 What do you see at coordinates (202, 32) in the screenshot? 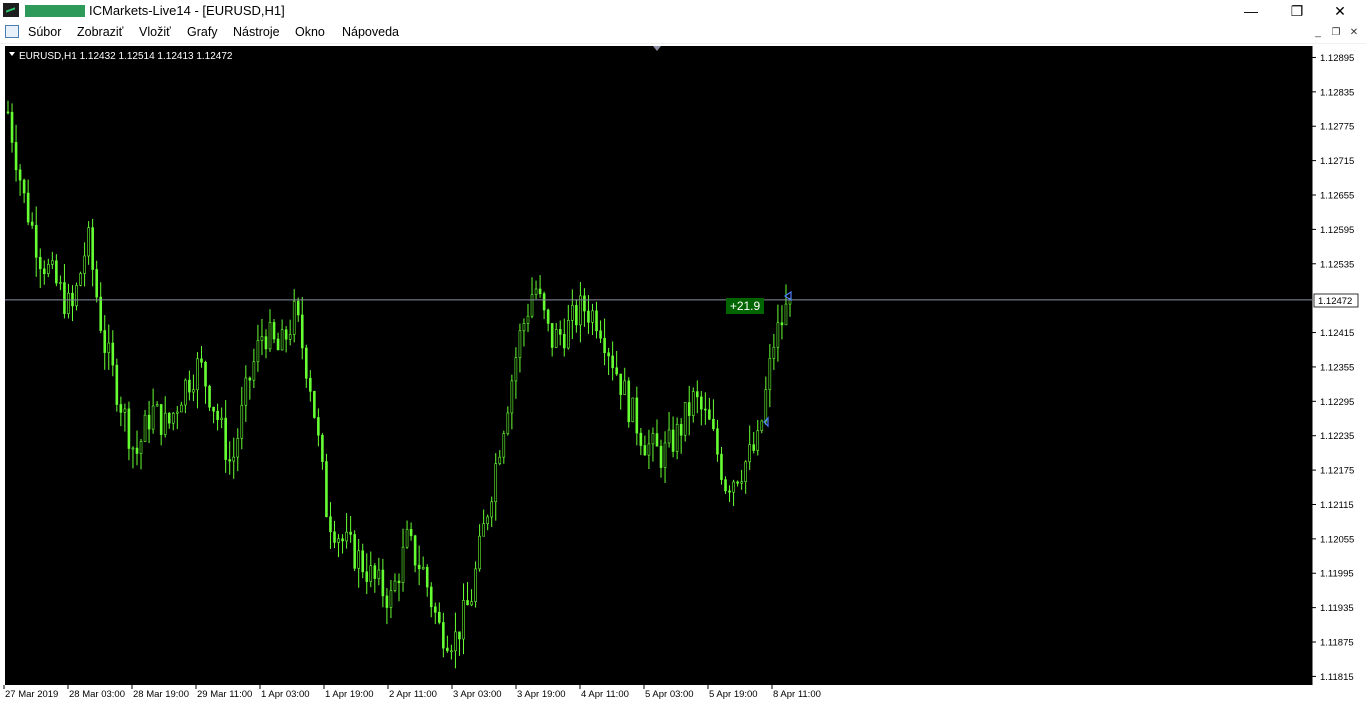
I see `menu-charts: Grafy` at bounding box center [202, 32].